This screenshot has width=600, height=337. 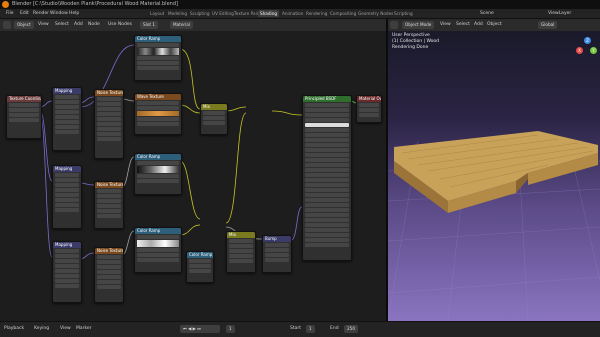 I want to click on menu-object: Object, so click(x=494, y=24).